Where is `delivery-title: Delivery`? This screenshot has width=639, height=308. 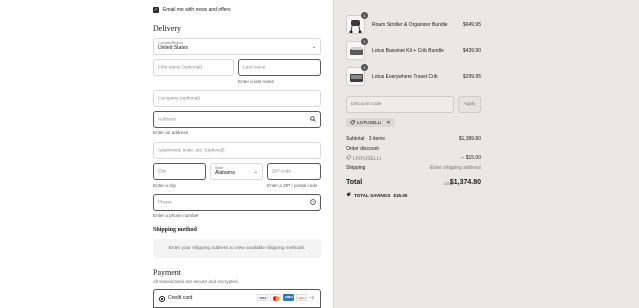 delivery-title: Delivery is located at coordinates (167, 28).